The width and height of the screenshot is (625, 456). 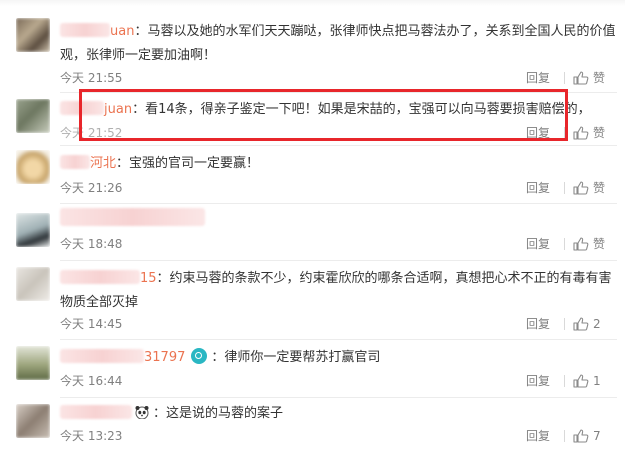 I want to click on verified-badge-icon, so click(x=199, y=356).